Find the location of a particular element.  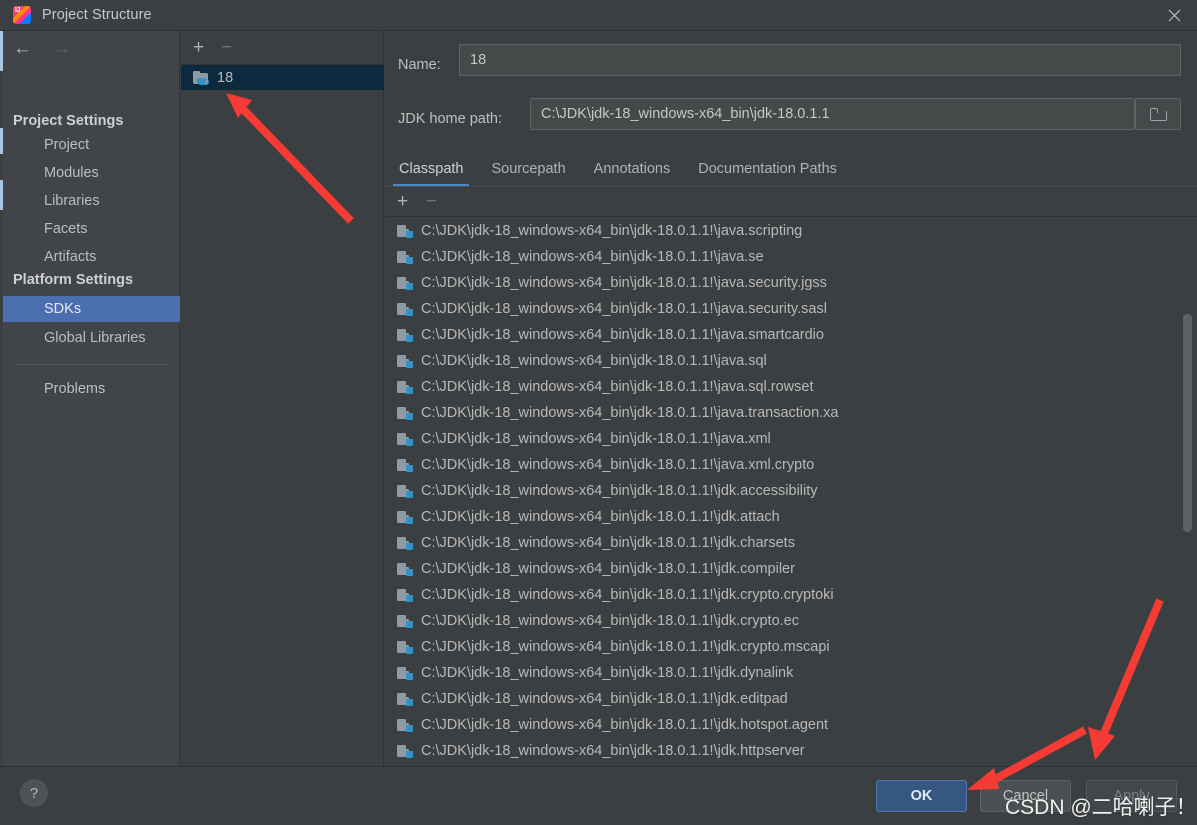

intellij-idea-icon is located at coordinates (22, 15).